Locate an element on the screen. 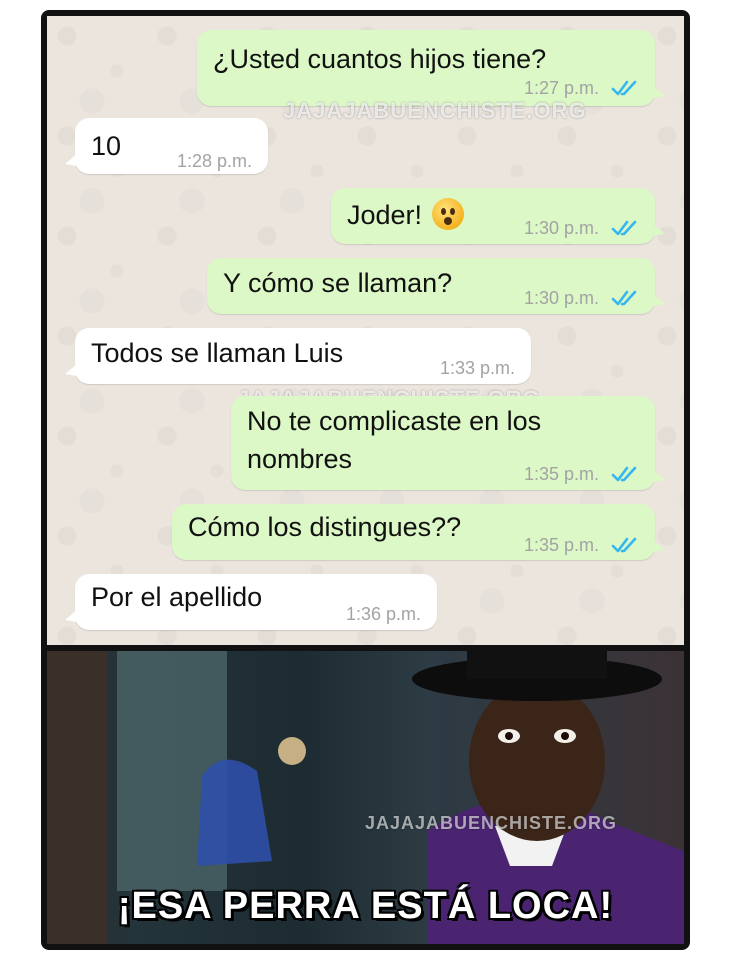  message-text: Cómo los distingues?? is located at coordinates (325, 527).